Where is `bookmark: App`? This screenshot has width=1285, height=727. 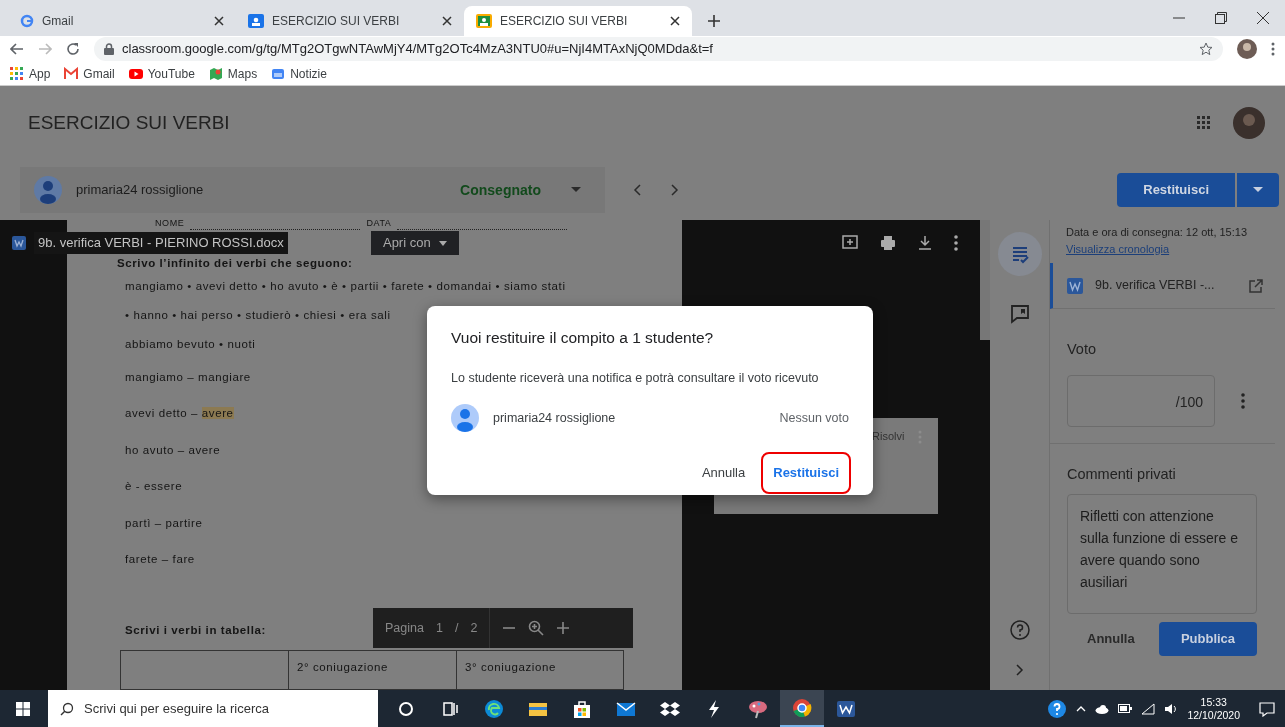
bookmark: App is located at coordinates (30, 73).